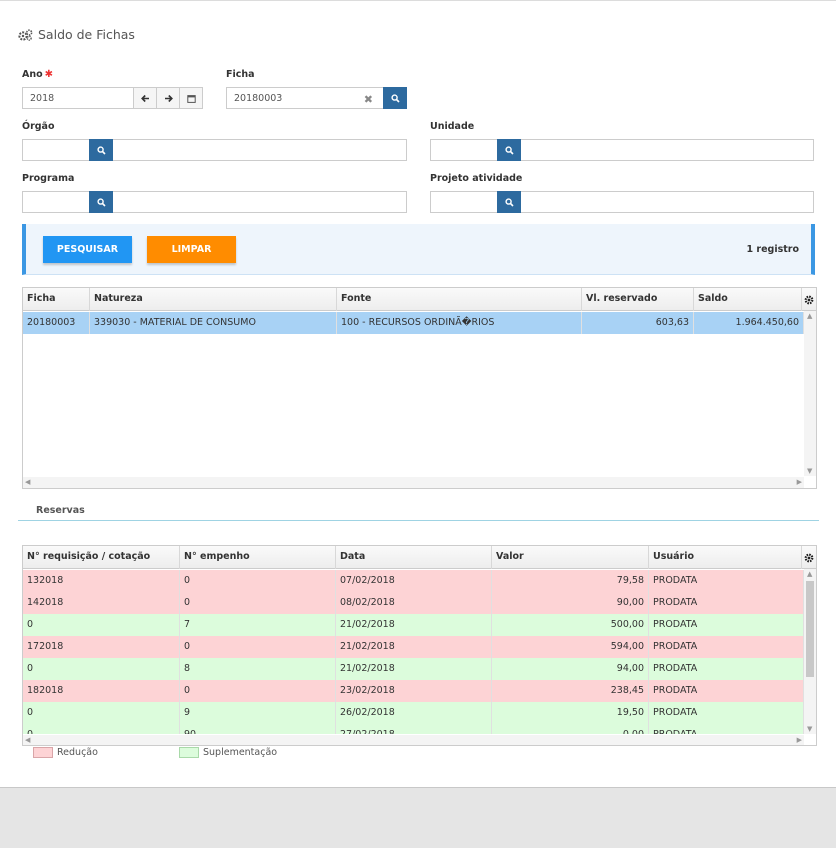 The image size is (836, 848). I want to click on tab-reservas: Reservas, so click(60, 510).